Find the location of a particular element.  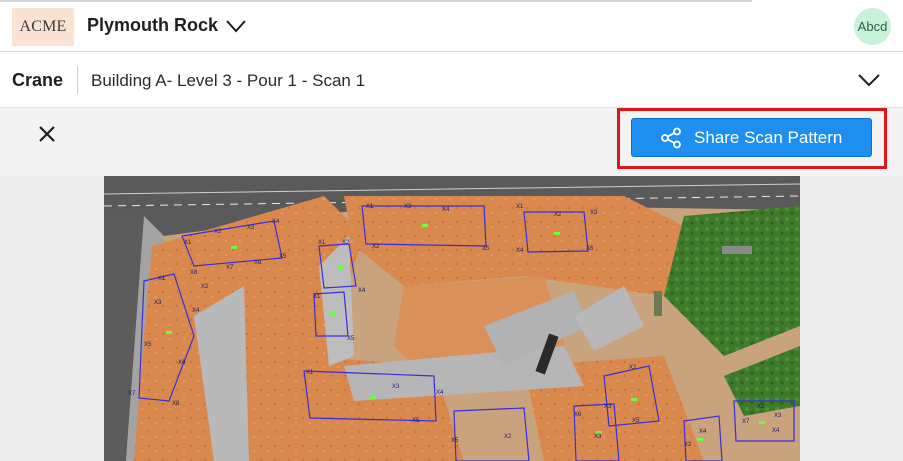

logo-text: ACME is located at coordinates (43, 26).